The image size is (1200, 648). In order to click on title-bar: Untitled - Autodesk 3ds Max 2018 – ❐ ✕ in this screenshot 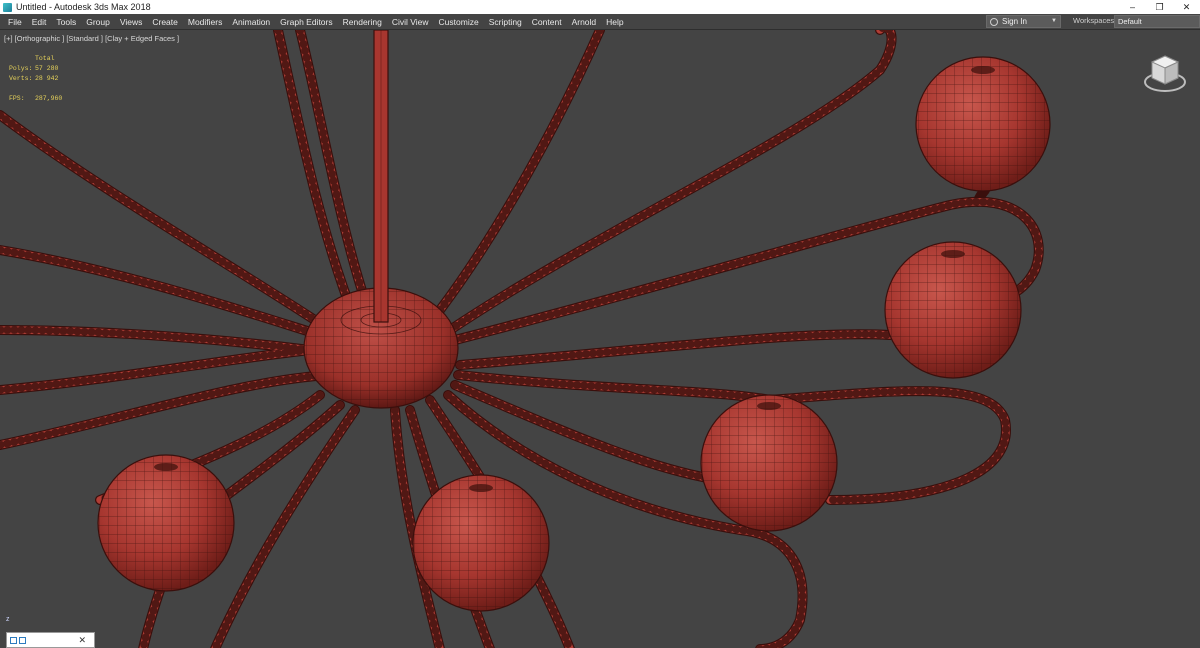, I will do `click(600, 7)`.